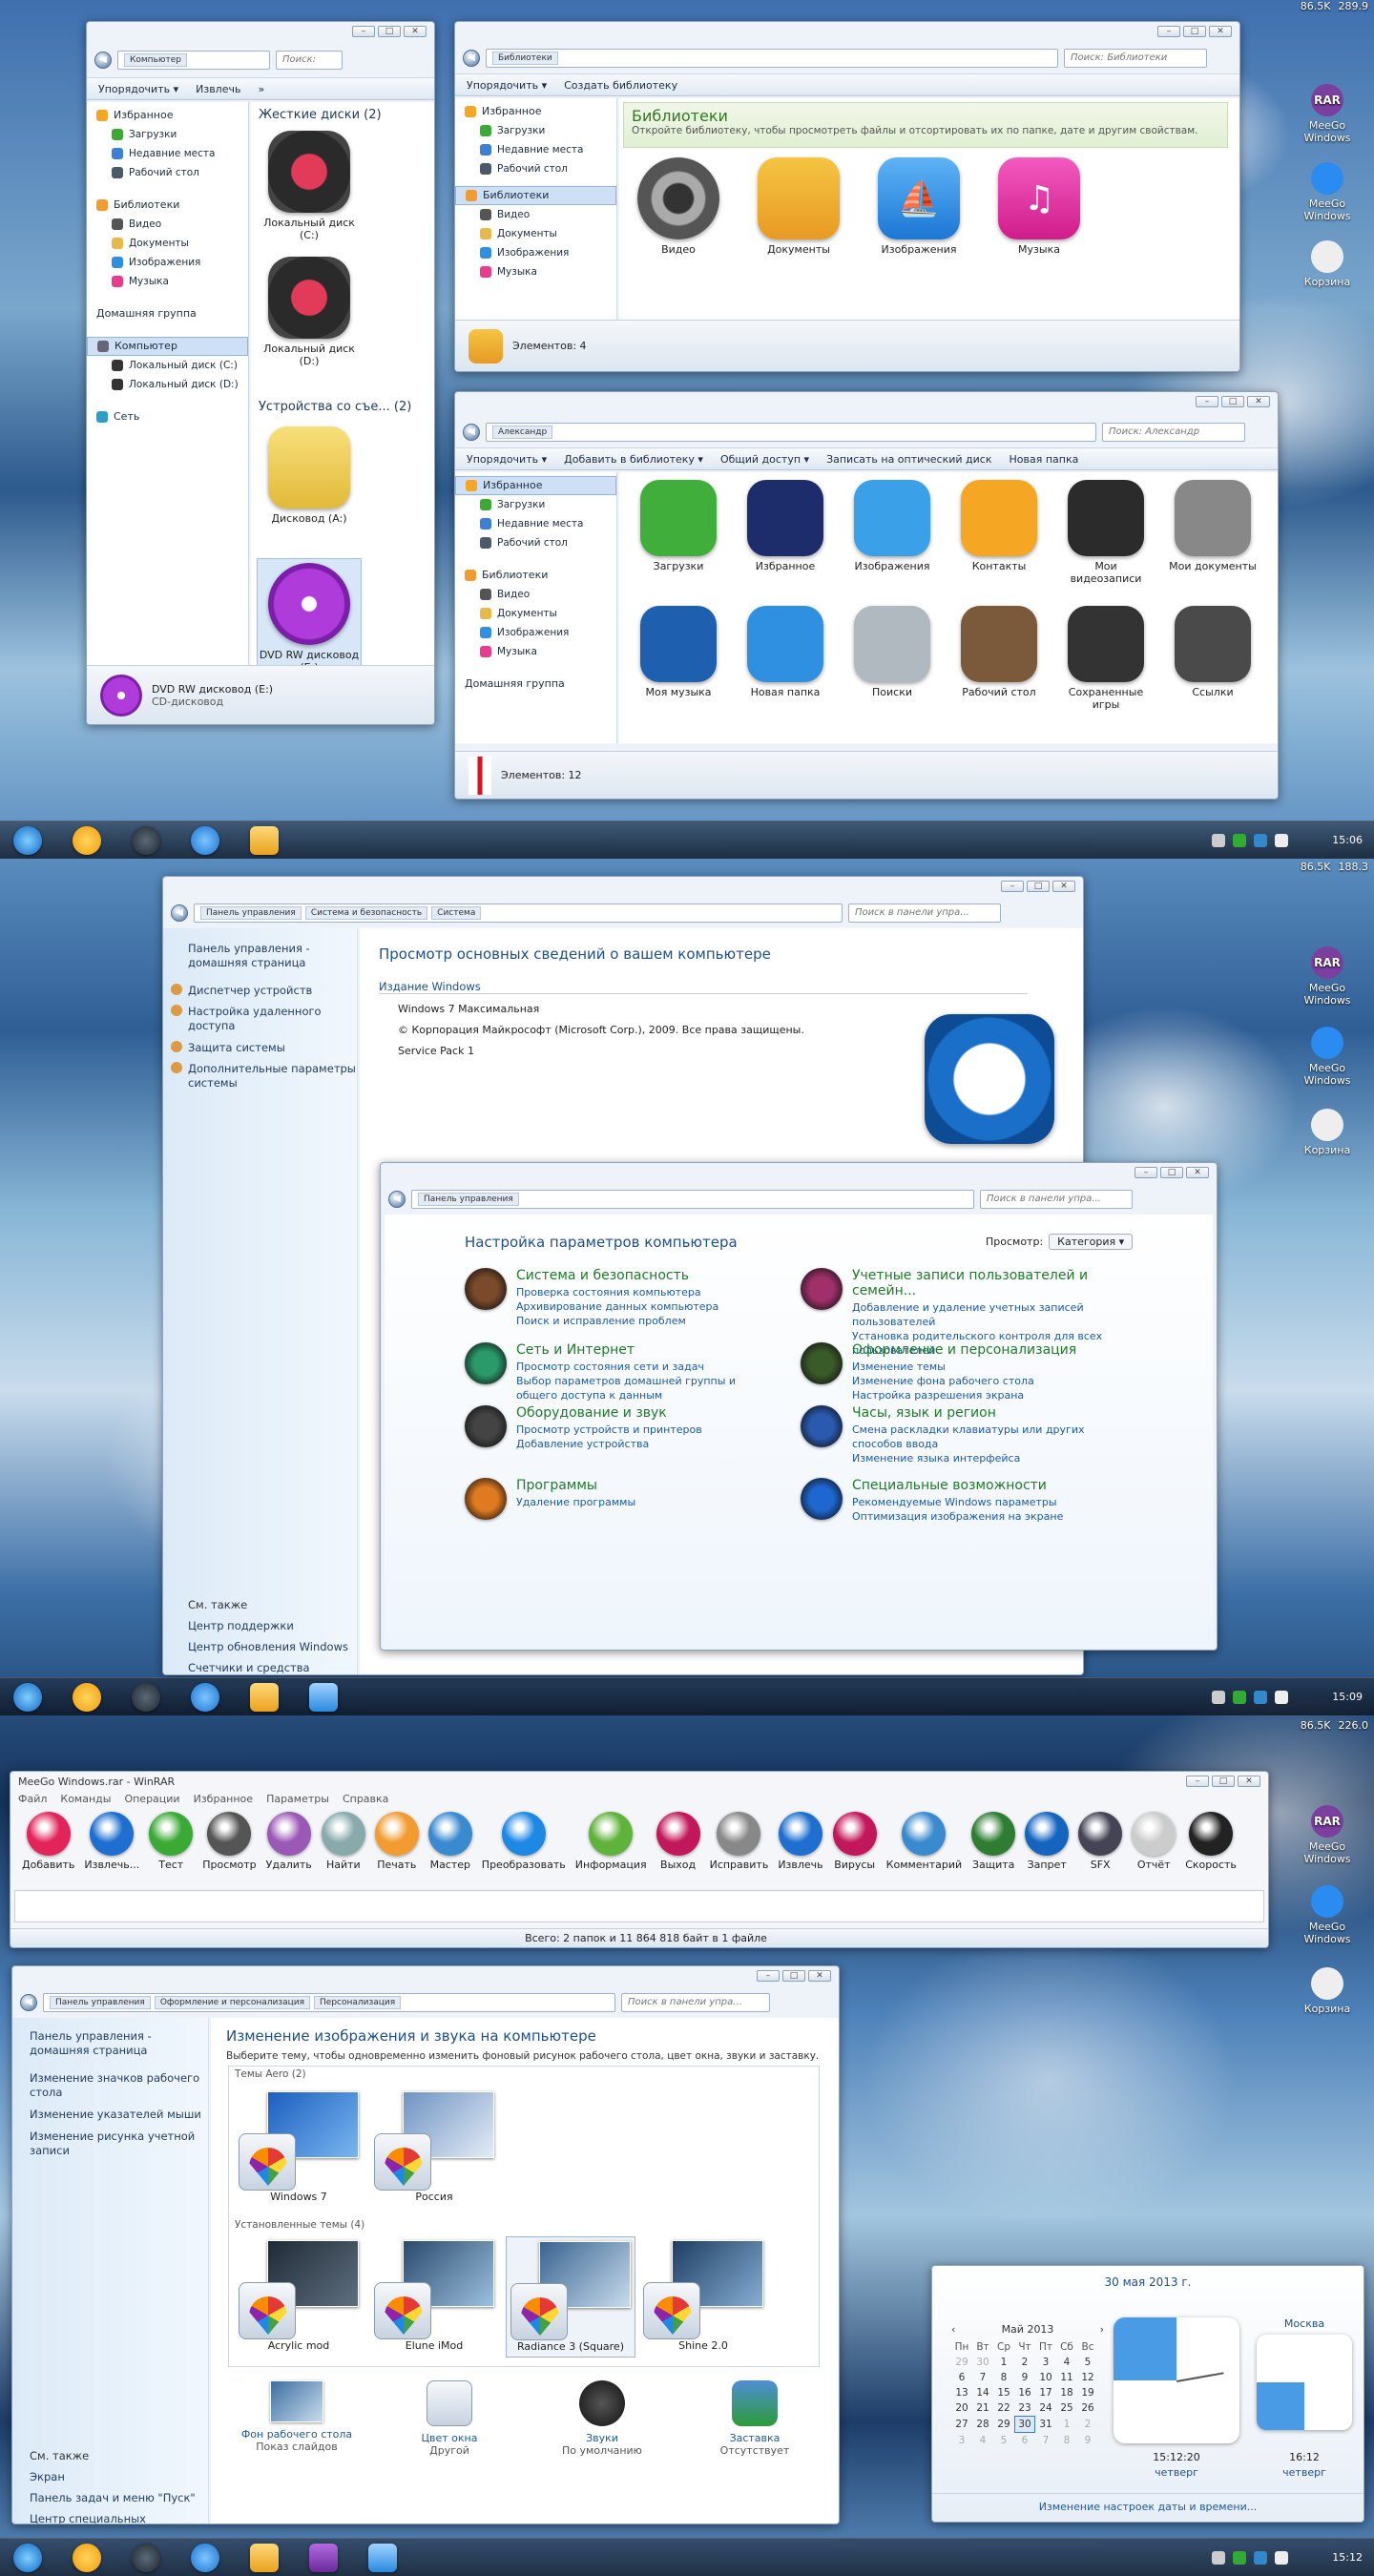 The width and height of the screenshot is (1374, 2576). Describe the element at coordinates (113, 2497) in the screenshot. I see `taskbar-link: Панель задач и меню "Пуск"` at that location.